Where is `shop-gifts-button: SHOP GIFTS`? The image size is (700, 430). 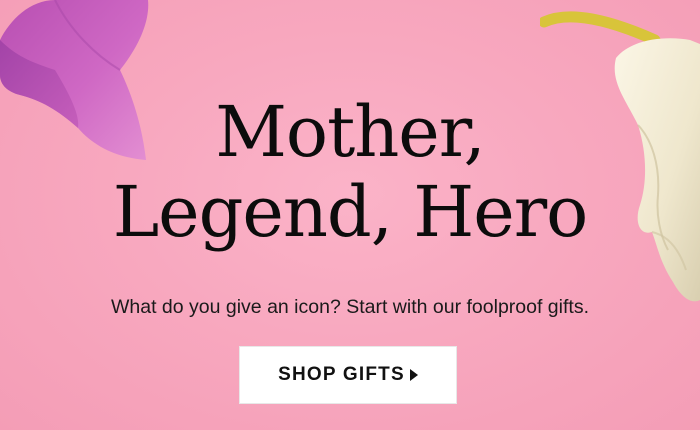 shop-gifts-button: SHOP GIFTS is located at coordinates (348, 375).